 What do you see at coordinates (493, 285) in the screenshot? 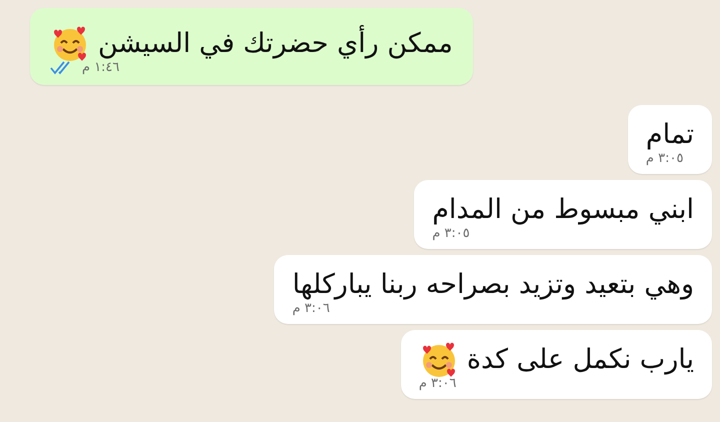
I see `message-text: وهي بتعيد وتزيد بصراحه ربنا يباركلها` at bounding box center [493, 285].